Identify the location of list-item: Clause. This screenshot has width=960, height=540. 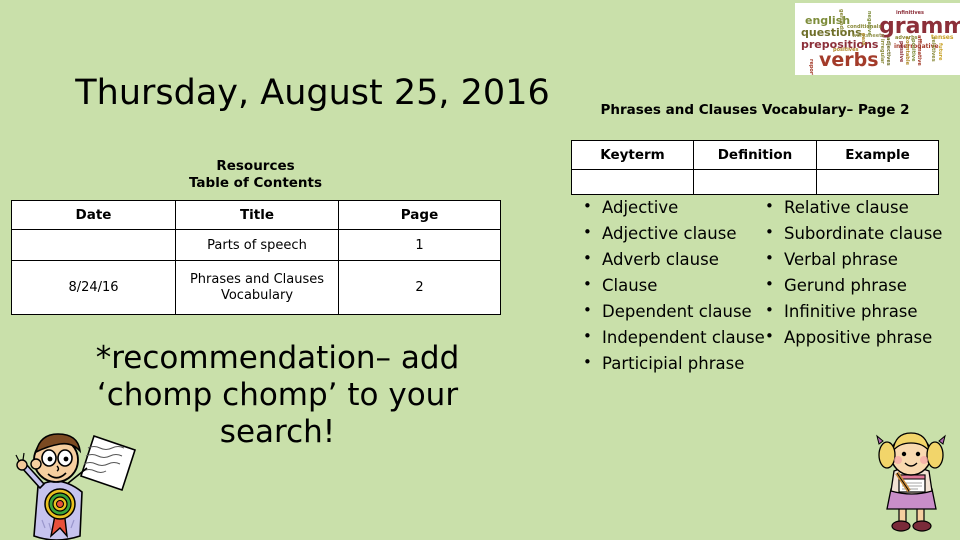
(676, 285).